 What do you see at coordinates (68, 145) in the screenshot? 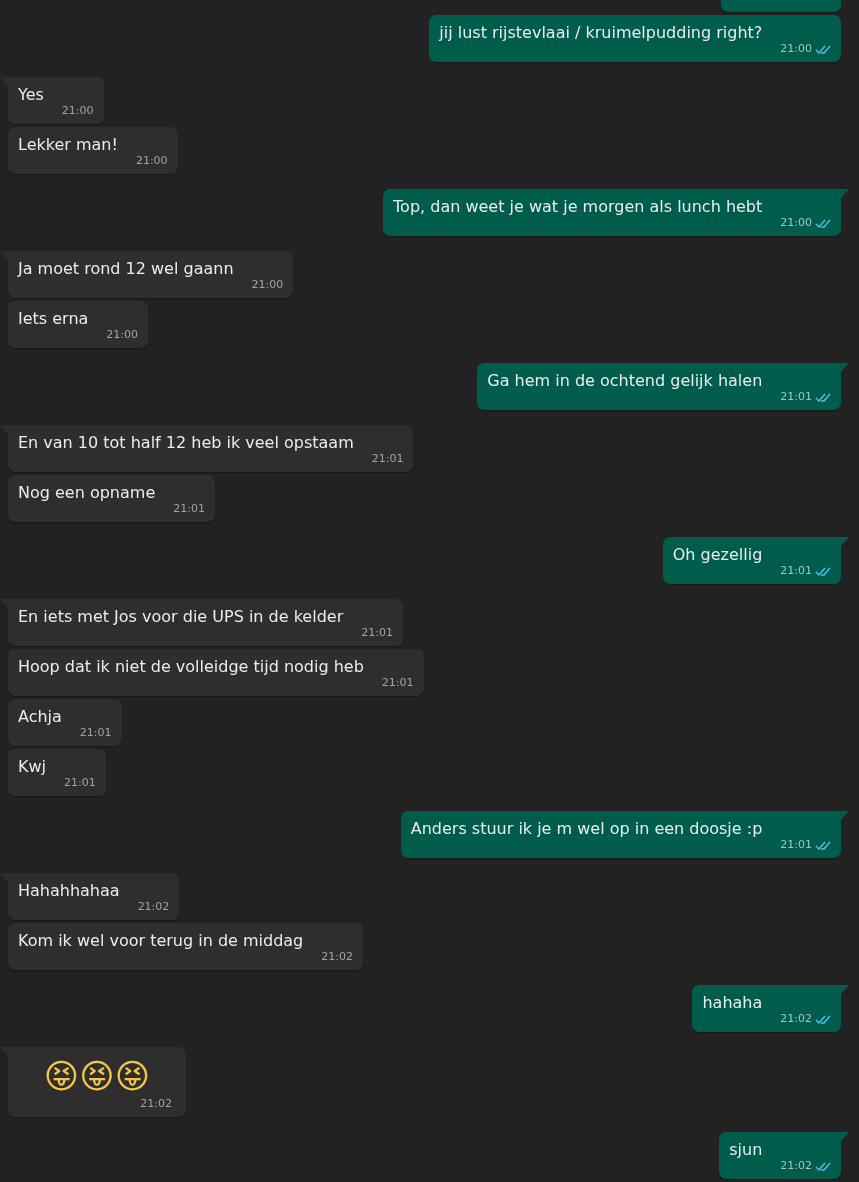
I see `message-text: Lekker man!` at bounding box center [68, 145].